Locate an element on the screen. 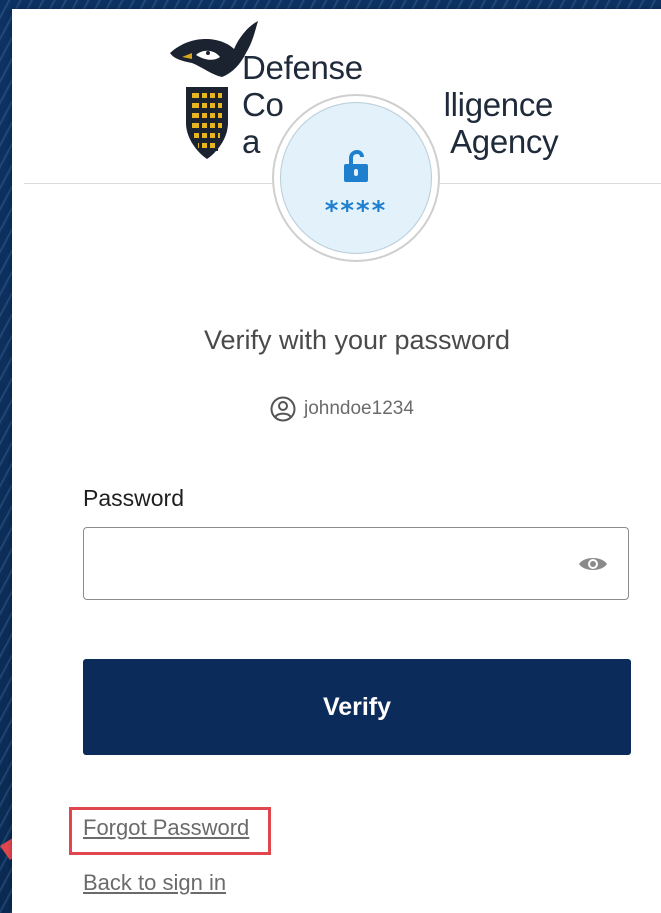  password-input is located at coordinates (333, 565).